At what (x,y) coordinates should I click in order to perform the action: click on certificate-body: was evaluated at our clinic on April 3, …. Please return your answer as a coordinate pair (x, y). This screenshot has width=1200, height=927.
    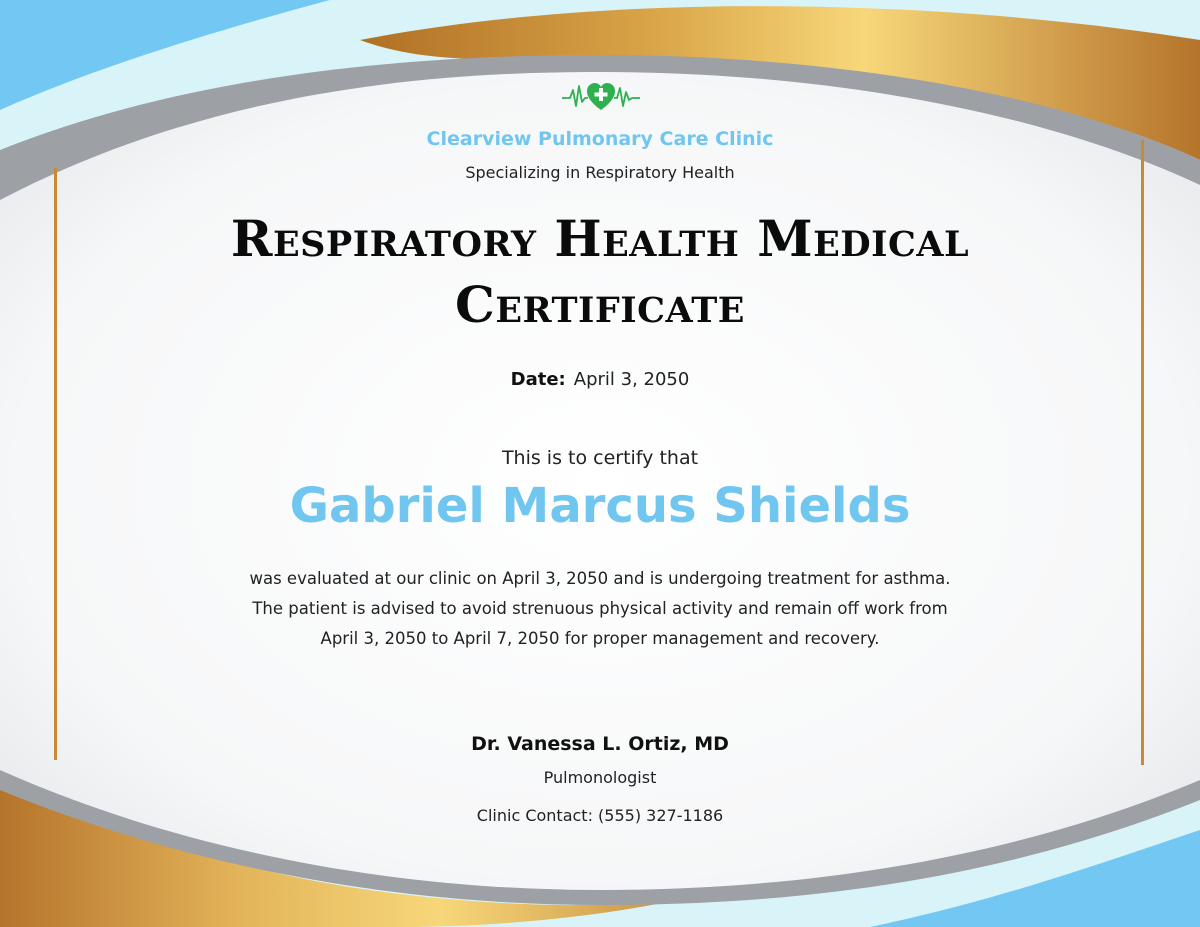
    Looking at the image, I should click on (600, 609).